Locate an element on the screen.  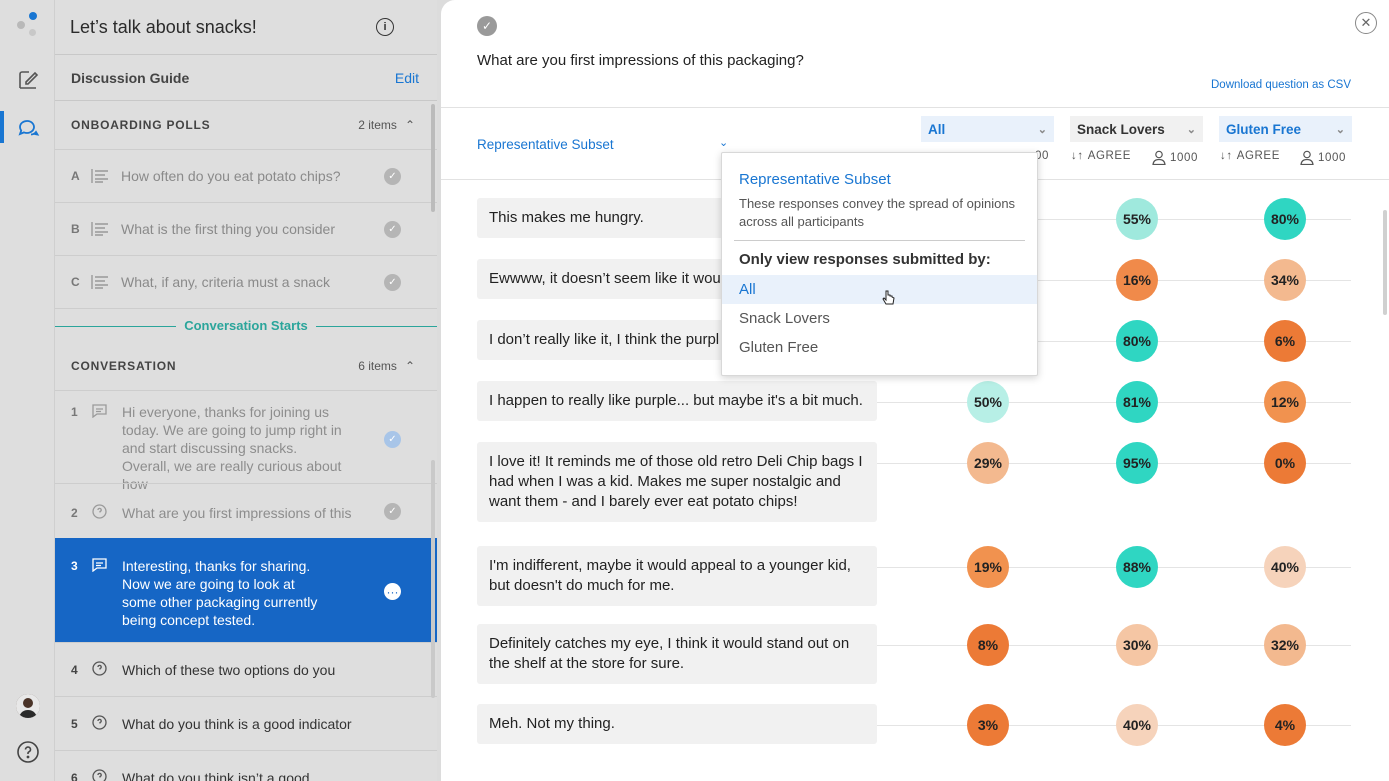
download-csv-link: Download question as CSV is located at coordinates (1281, 85).